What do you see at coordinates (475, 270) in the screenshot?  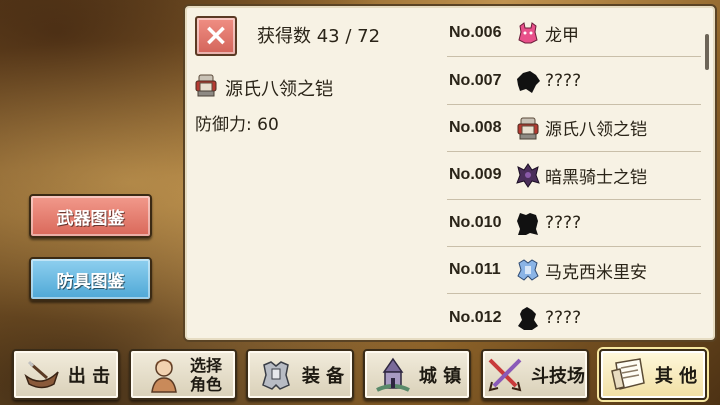 I see `item-number: No.011` at bounding box center [475, 270].